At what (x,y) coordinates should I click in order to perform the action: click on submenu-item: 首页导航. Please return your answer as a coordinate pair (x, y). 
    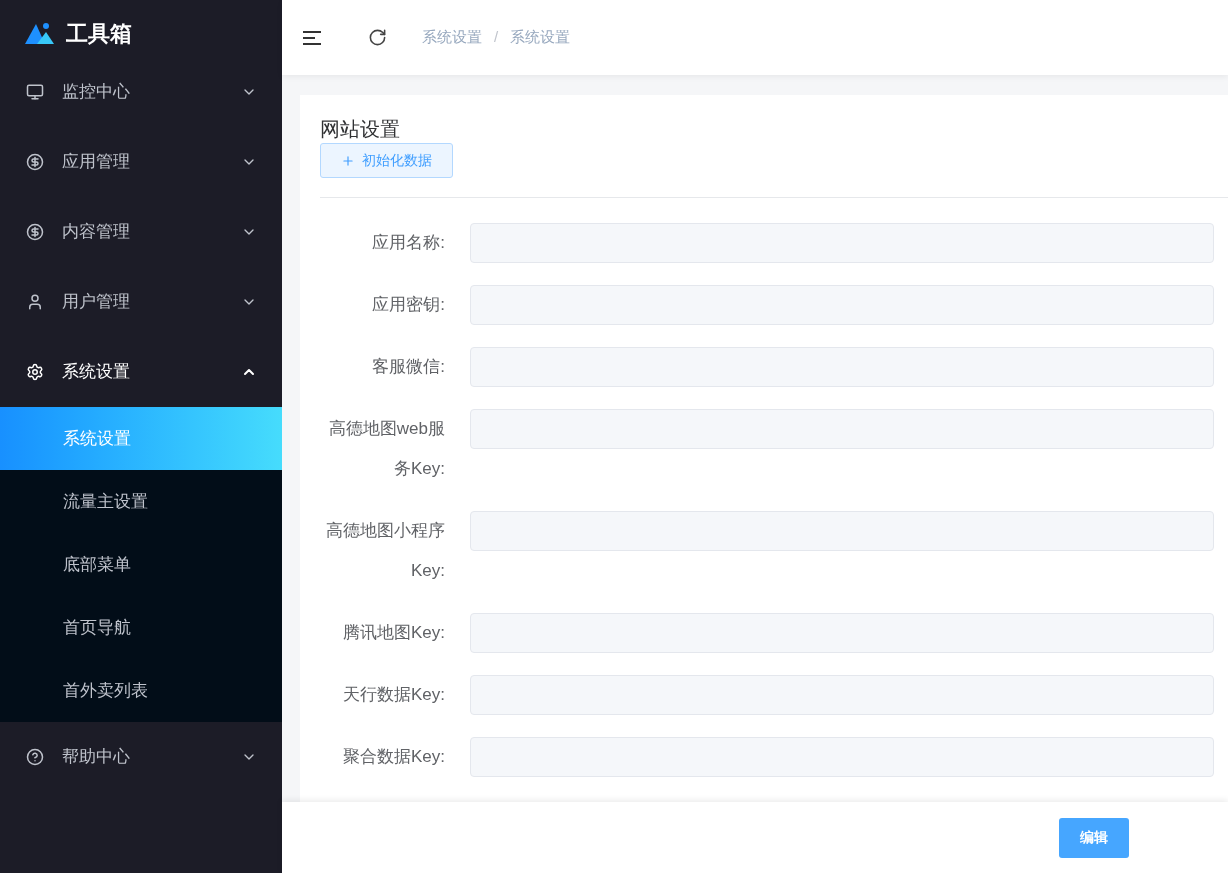
    Looking at the image, I should click on (141, 627).